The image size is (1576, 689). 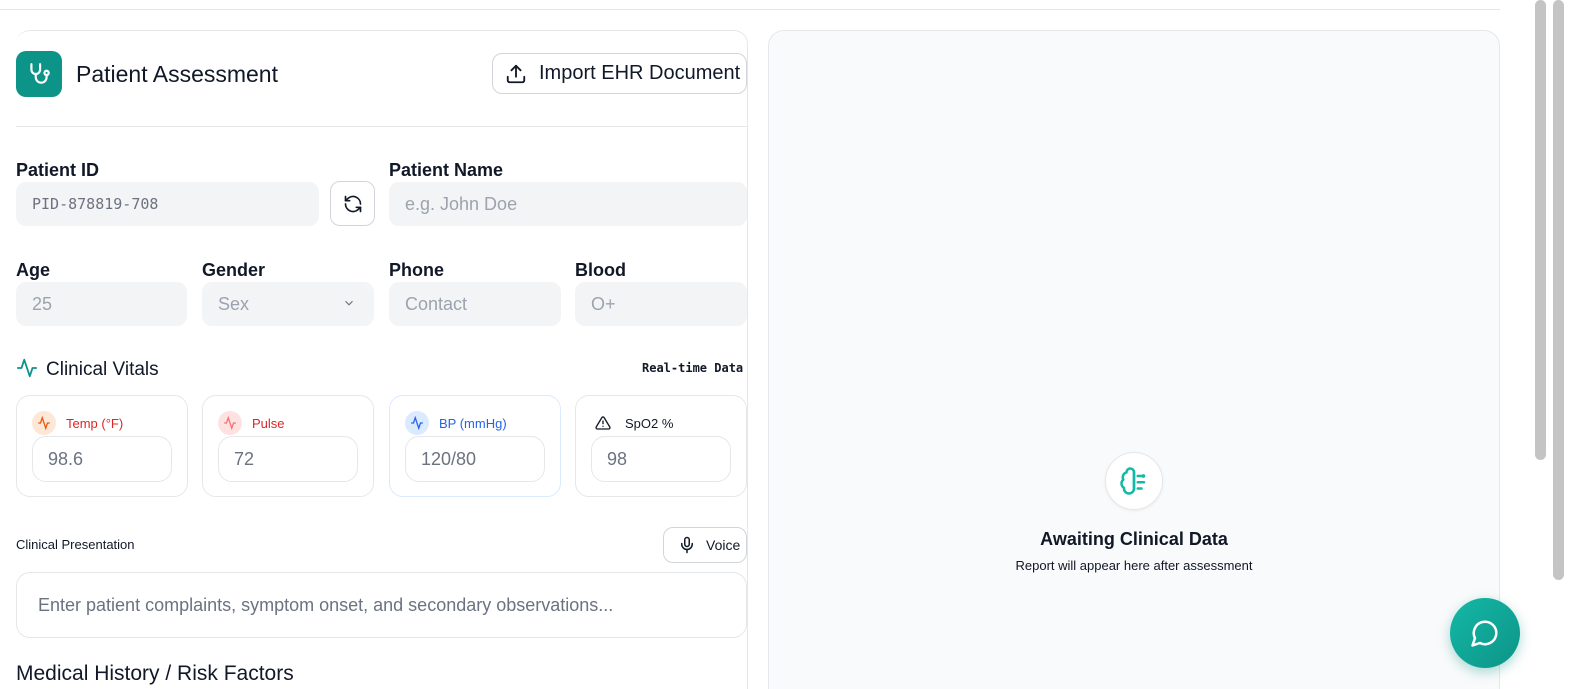 What do you see at coordinates (101, 304) in the screenshot?
I see `age-field: 25` at bounding box center [101, 304].